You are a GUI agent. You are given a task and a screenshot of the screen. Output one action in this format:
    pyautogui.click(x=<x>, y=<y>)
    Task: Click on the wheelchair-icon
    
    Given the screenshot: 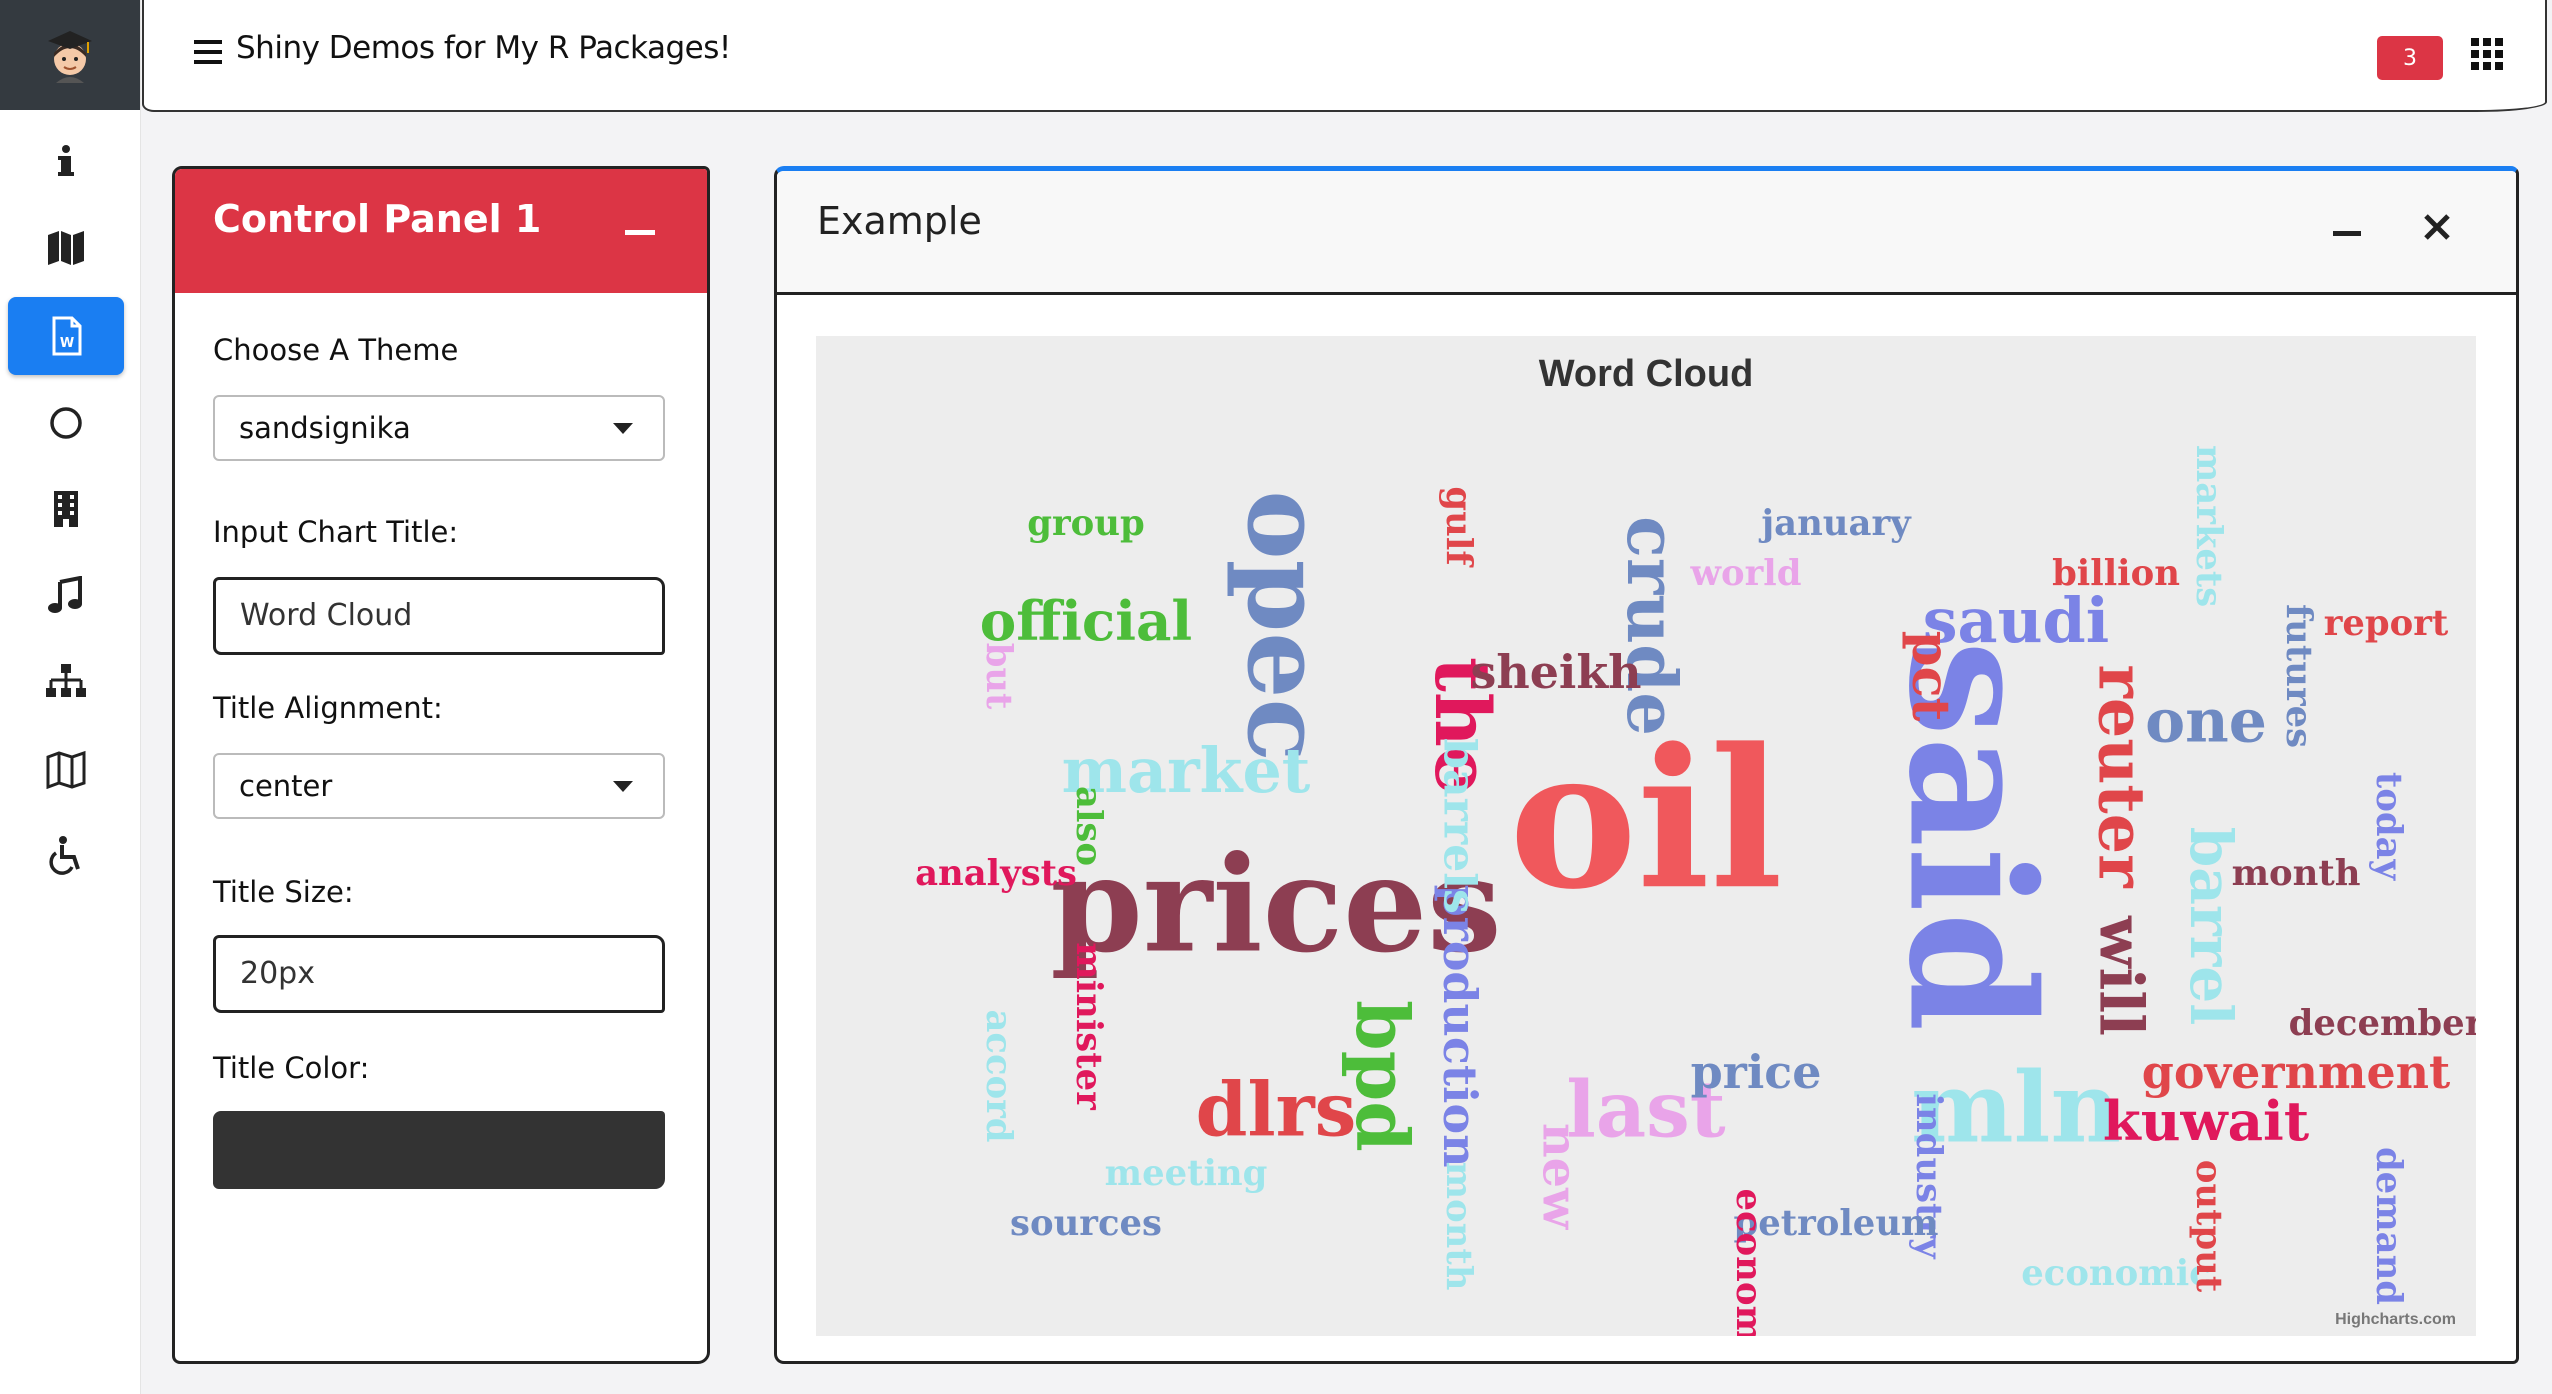 What is the action you would take?
    pyautogui.click(x=64, y=855)
    